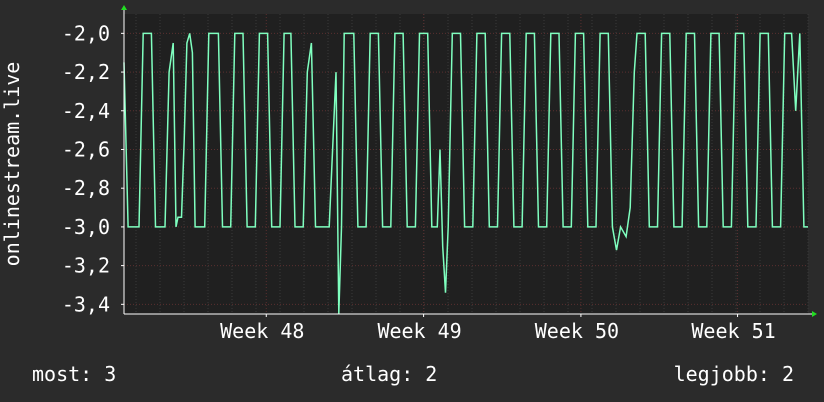 The width and height of the screenshot is (824, 402). Describe the element at coordinates (86, 149) in the screenshot. I see `y-tick-label: -2,6` at that location.